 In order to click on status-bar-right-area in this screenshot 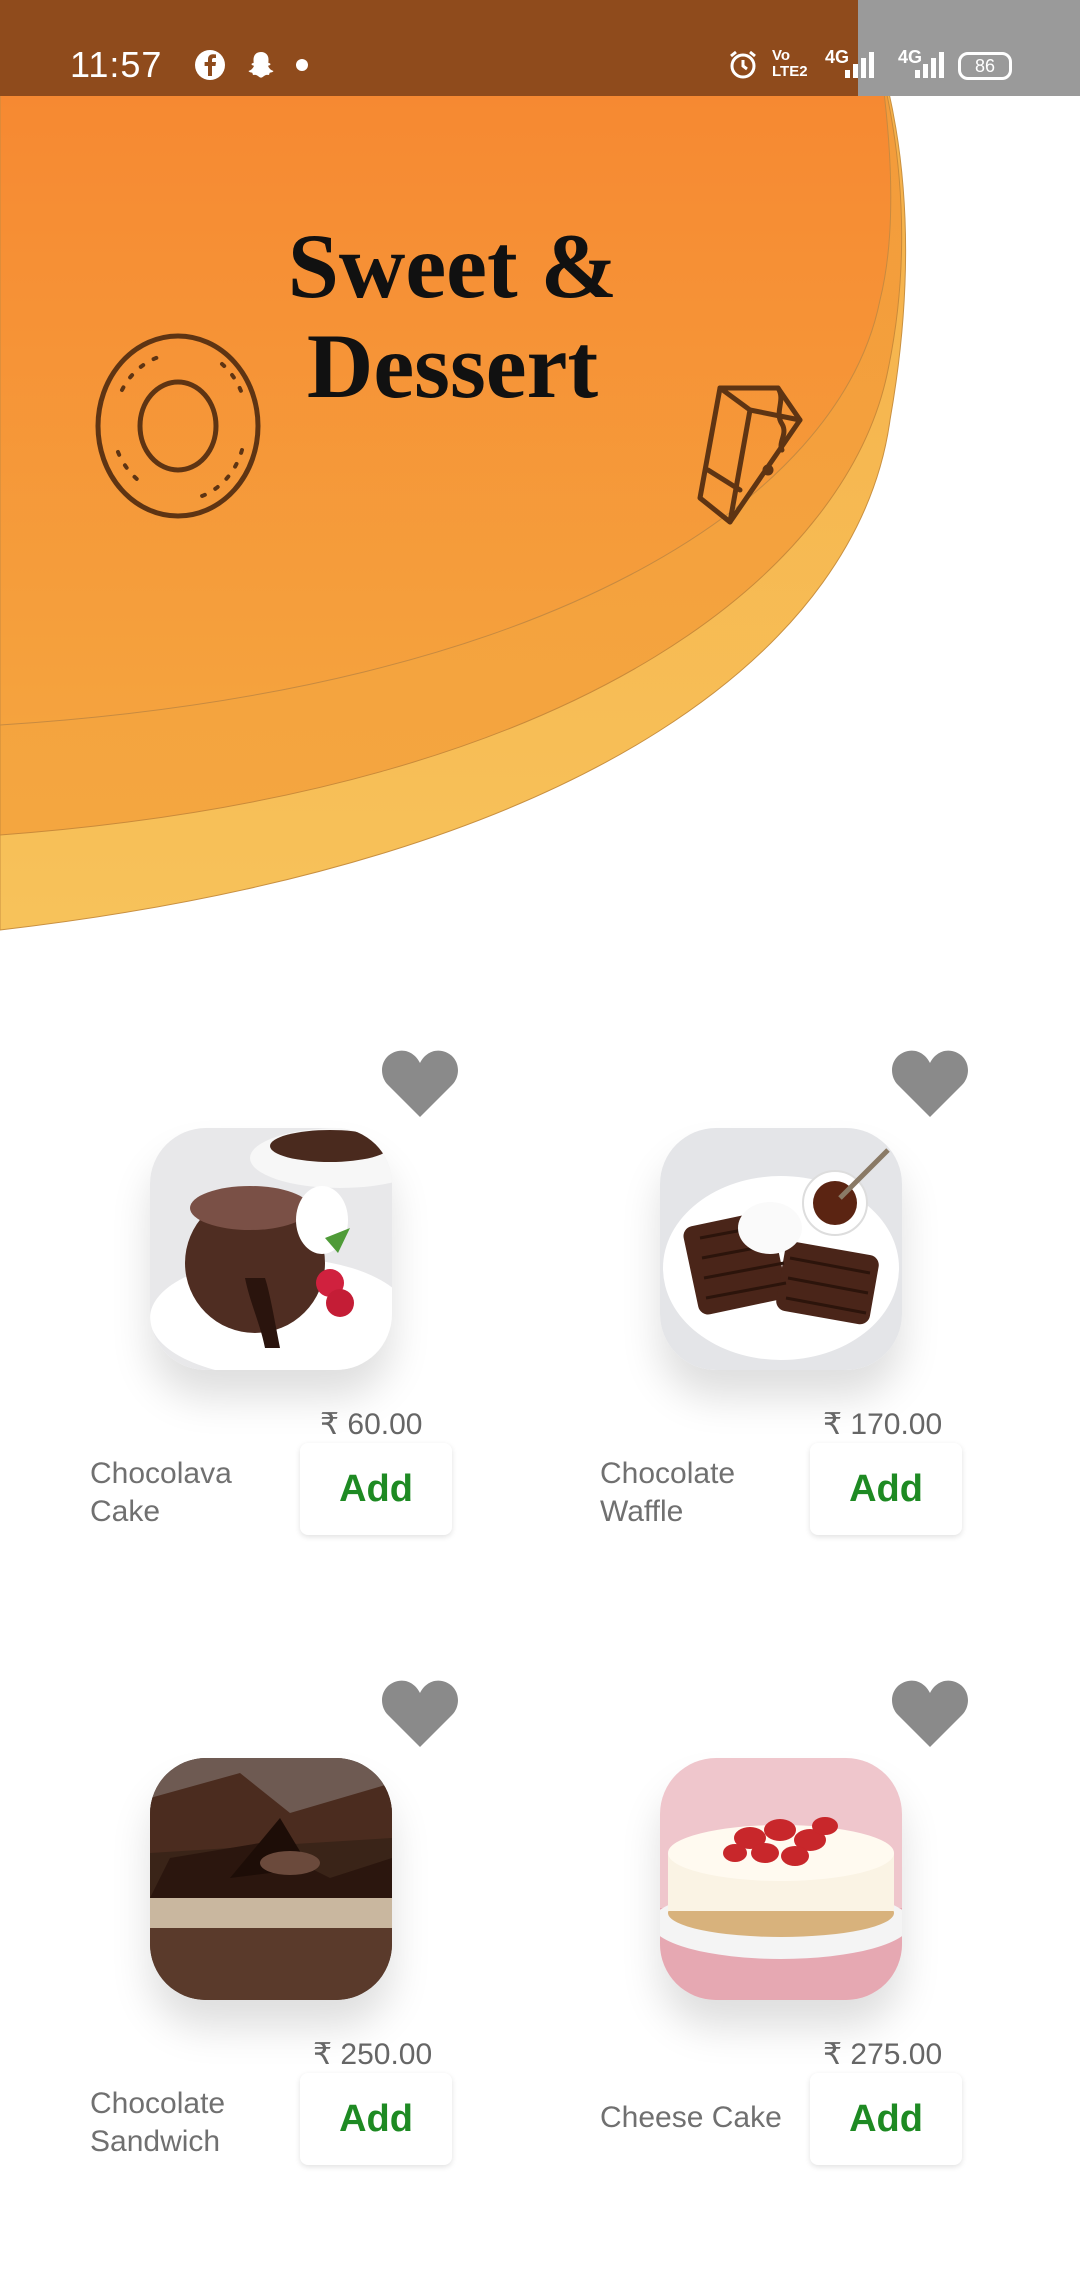, I will do `click(969, 48)`.